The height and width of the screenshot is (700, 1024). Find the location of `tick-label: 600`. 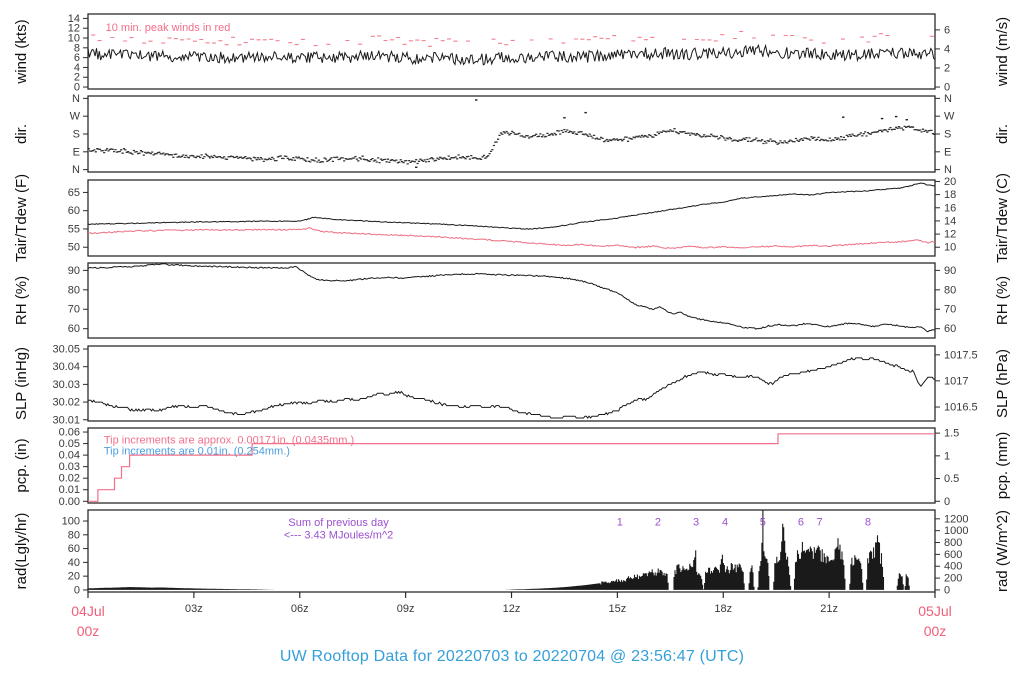

tick-label: 600 is located at coordinates (953, 555).